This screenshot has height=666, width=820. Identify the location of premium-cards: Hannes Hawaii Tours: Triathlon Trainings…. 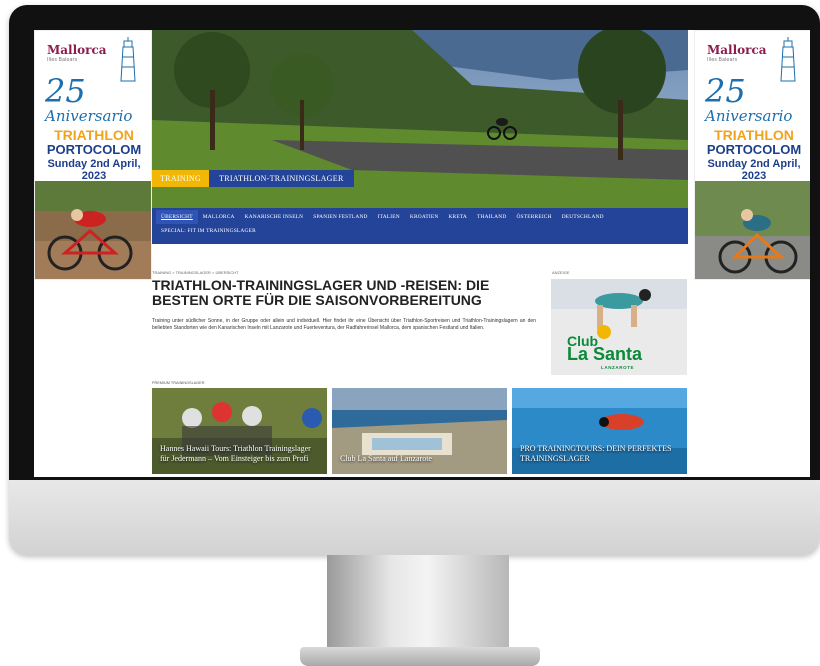
(420, 431).